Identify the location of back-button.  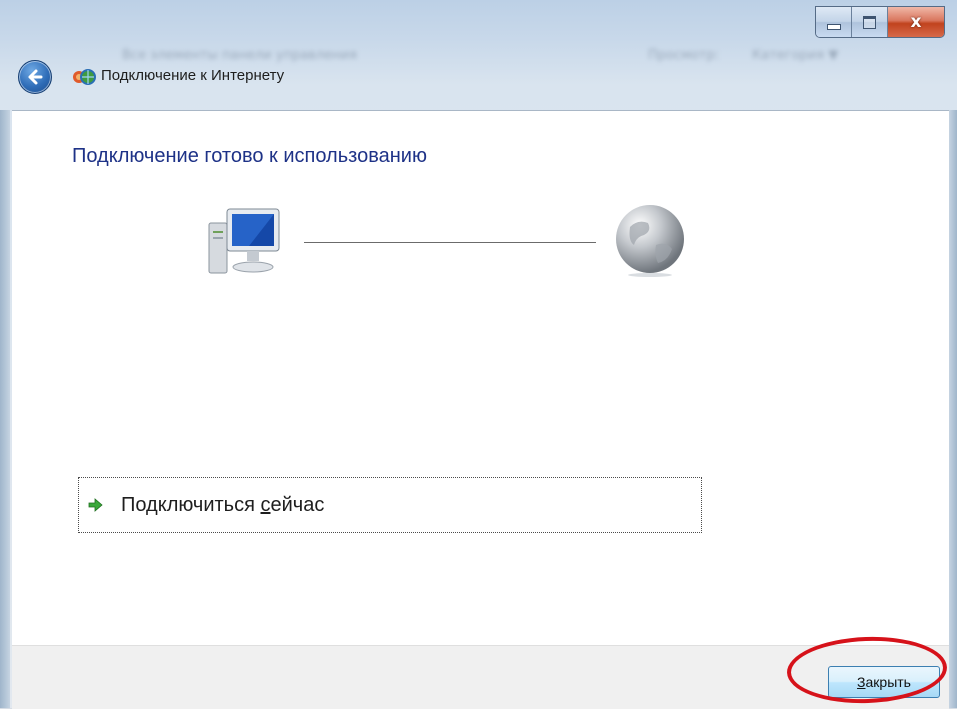
(35, 77).